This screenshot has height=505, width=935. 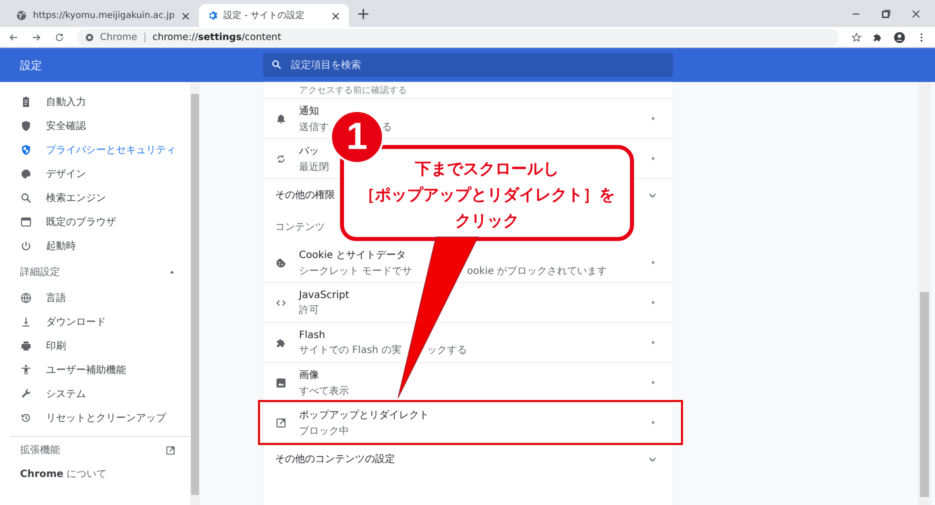 I want to click on setting-description: ookie がブロックされています, so click(x=537, y=271).